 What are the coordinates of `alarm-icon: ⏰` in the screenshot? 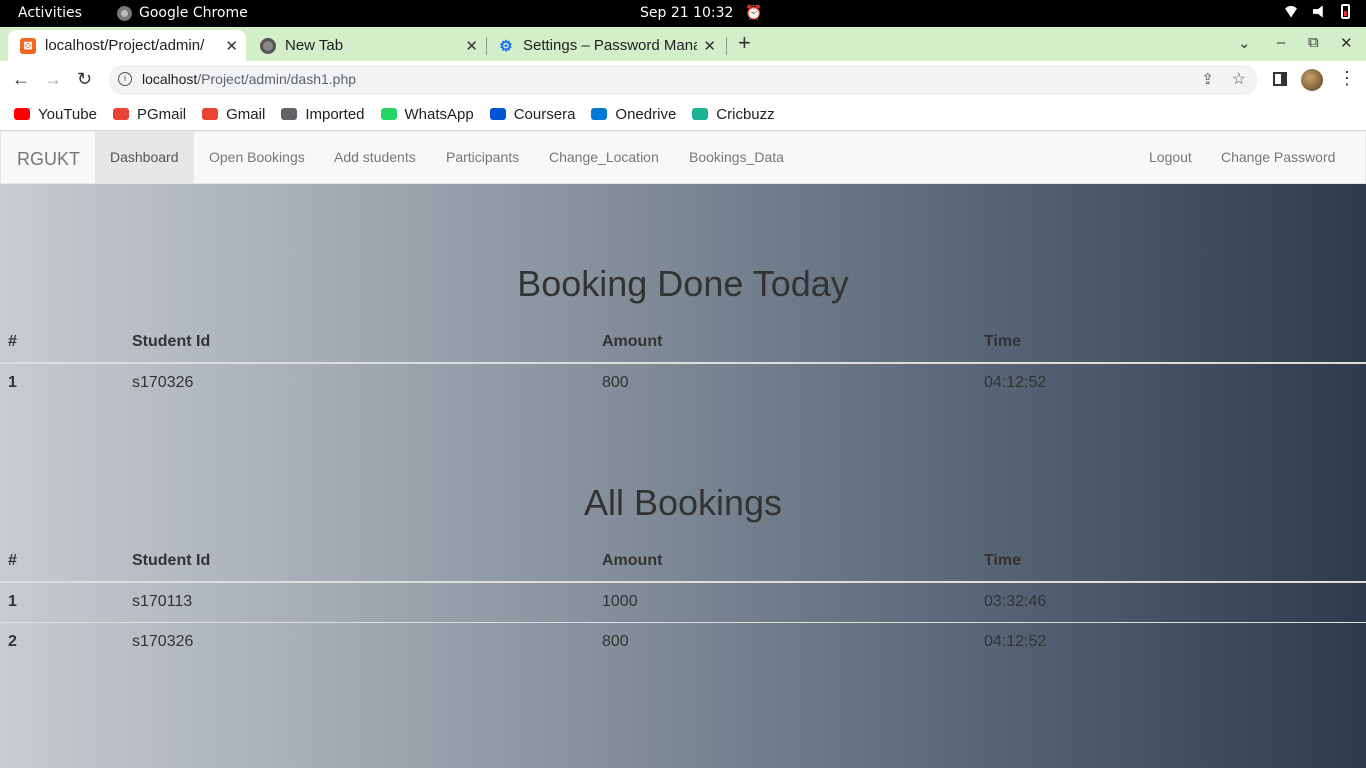 It's located at (754, 13).